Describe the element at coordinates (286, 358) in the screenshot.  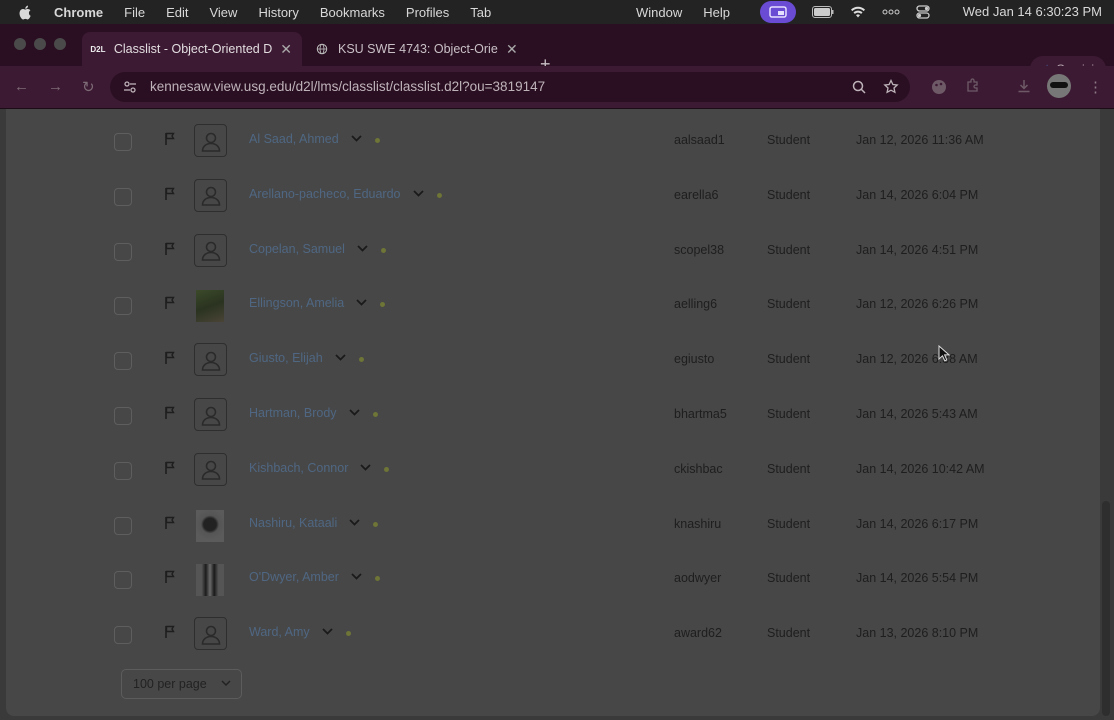
I see `student-name-link: Giusto, Elijah` at that location.